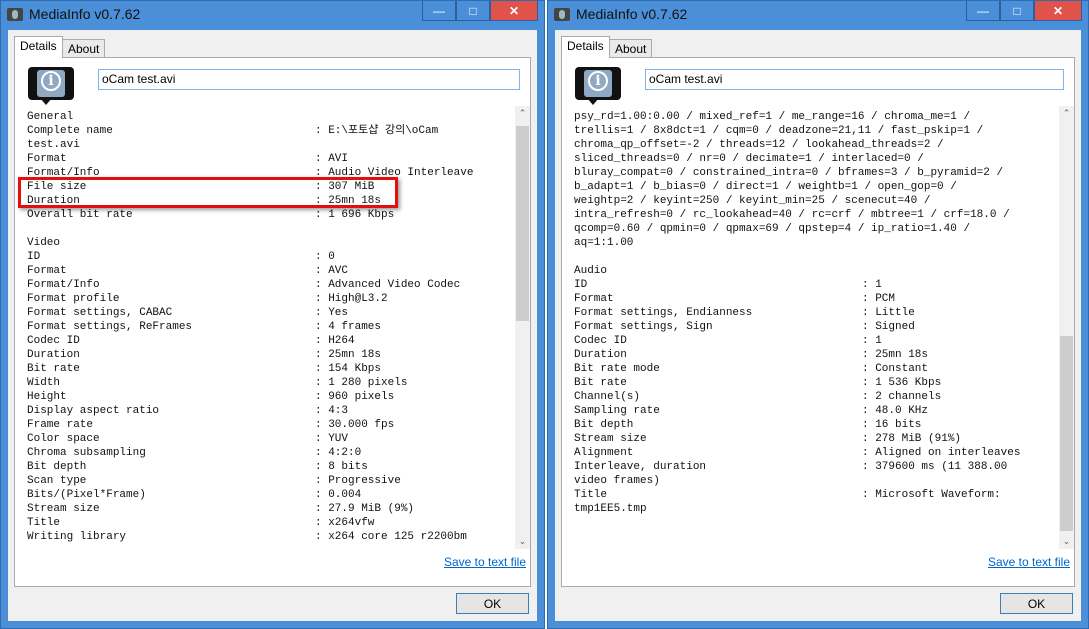 The image size is (1089, 629). Describe the element at coordinates (60, 425) in the screenshot. I see `info-label: Frame rate` at that location.